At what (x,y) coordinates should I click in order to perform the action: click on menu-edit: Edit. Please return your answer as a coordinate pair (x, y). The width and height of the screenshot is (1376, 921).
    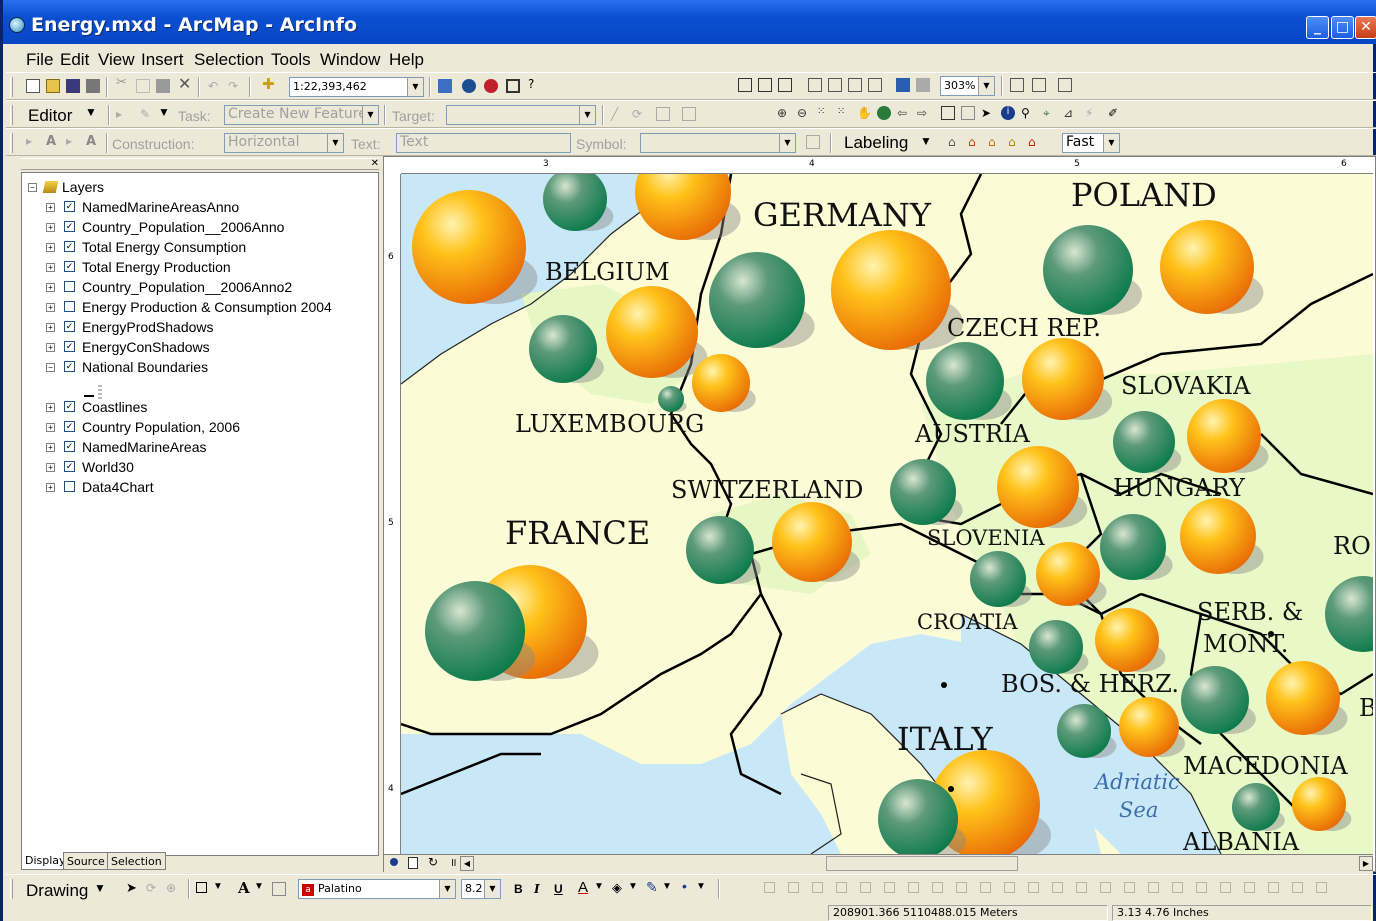
    Looking at the image, I should click on (74, 60).